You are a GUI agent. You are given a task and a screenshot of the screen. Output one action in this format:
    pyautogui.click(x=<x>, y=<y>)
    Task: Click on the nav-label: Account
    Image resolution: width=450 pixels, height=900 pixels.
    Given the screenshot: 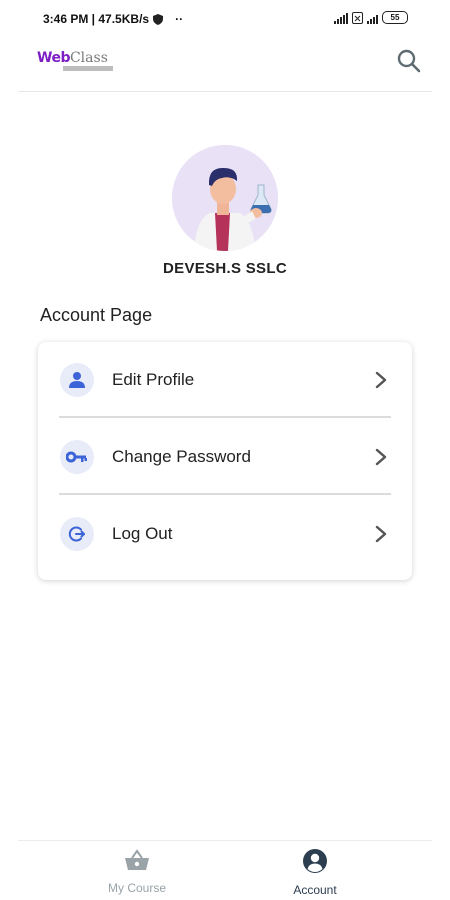 What is the action you would take?
    pyautogui.click(x=315, y=890)
    